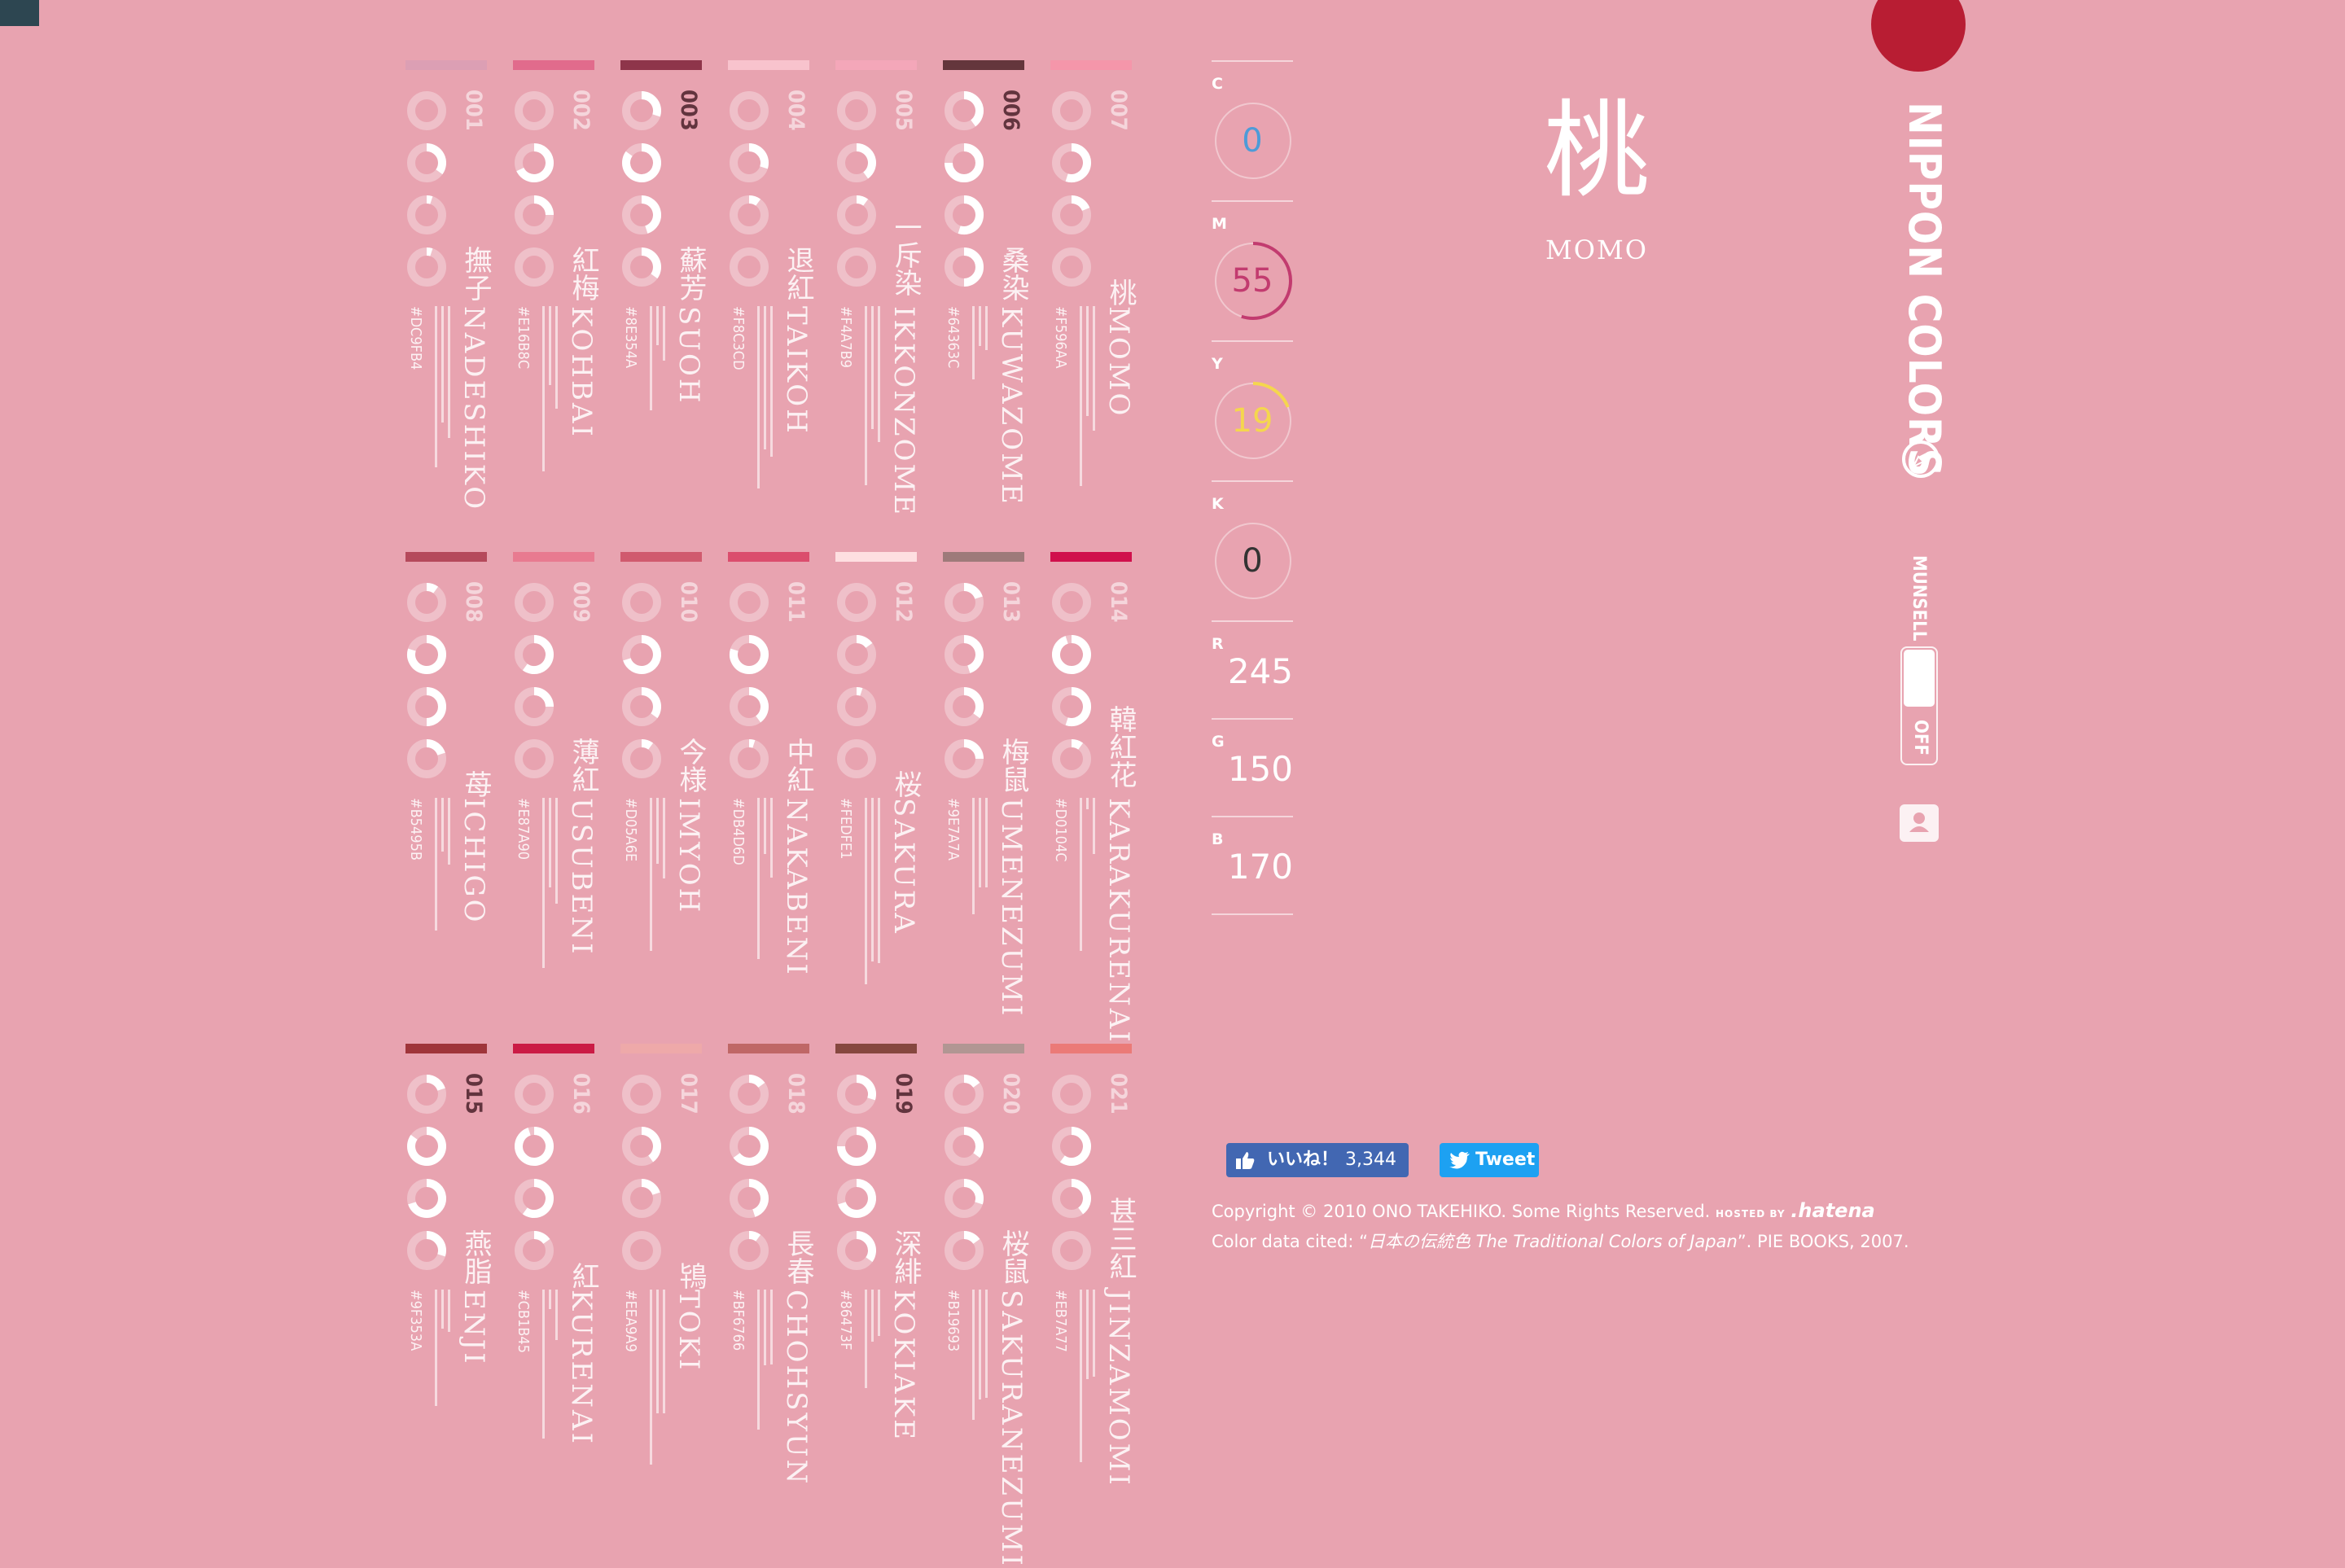 Image resolution: width=2345 pixels, height=1568 pixels. What do you see at coordinates (986, 288) in the screenshot?
I see `color-item: 006 桑染 #64363C KUWAZOME` at bounding box center [986, 288].